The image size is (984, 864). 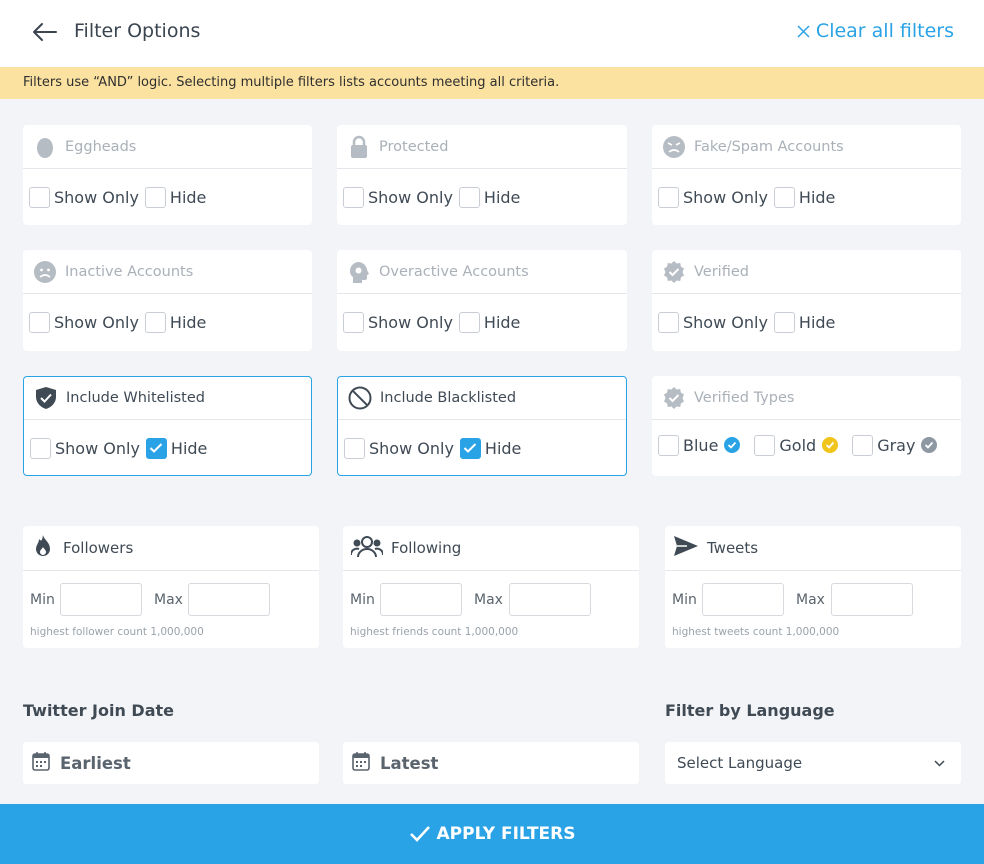 I want to click on blue-label: Blue, so click(x=701, y=445).